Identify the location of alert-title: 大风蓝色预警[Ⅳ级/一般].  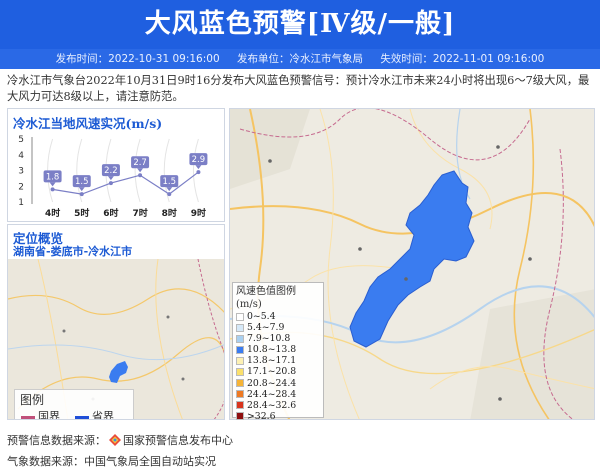
(300, 24).